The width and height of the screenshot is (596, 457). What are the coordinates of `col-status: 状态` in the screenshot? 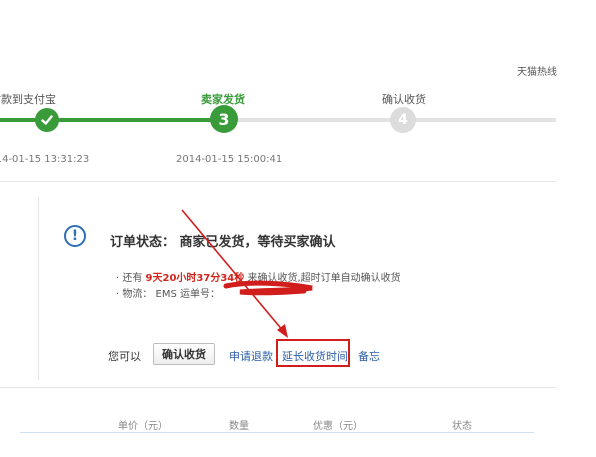 It's located at (462, 426).